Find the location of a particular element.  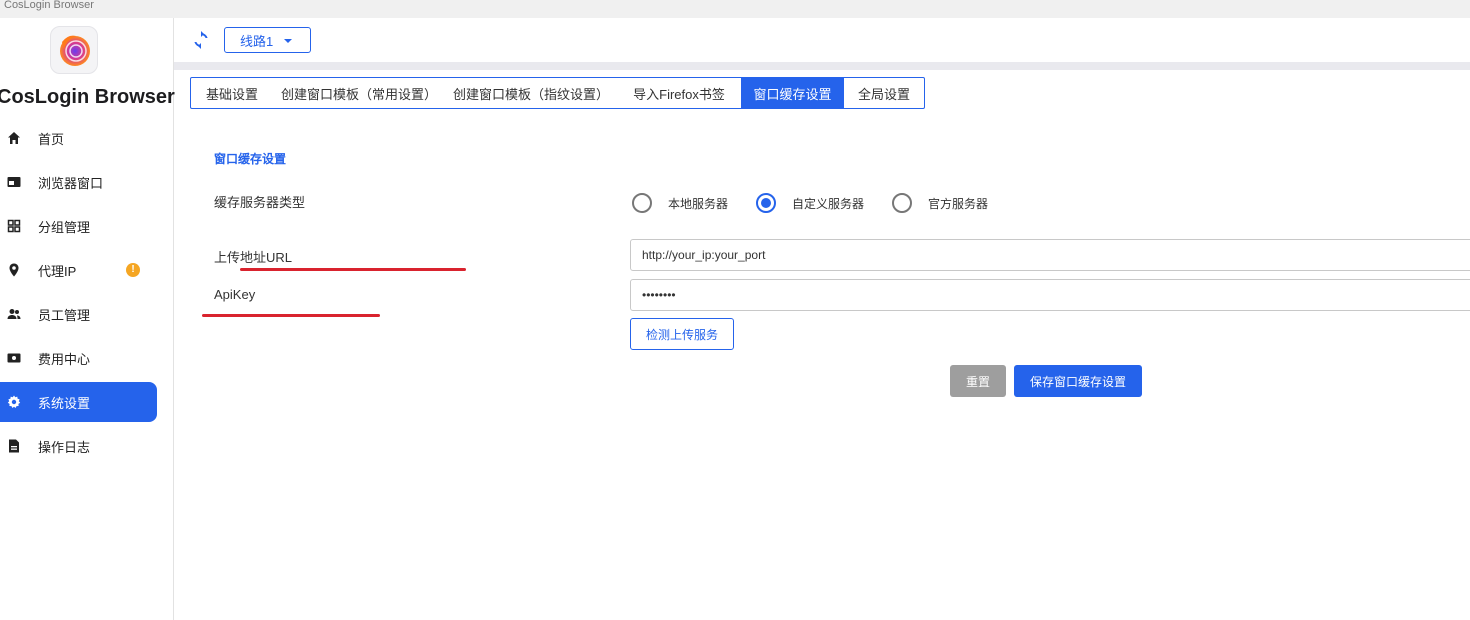

upload-url-label: 上传地址URL is located at coordinates (253, 257).